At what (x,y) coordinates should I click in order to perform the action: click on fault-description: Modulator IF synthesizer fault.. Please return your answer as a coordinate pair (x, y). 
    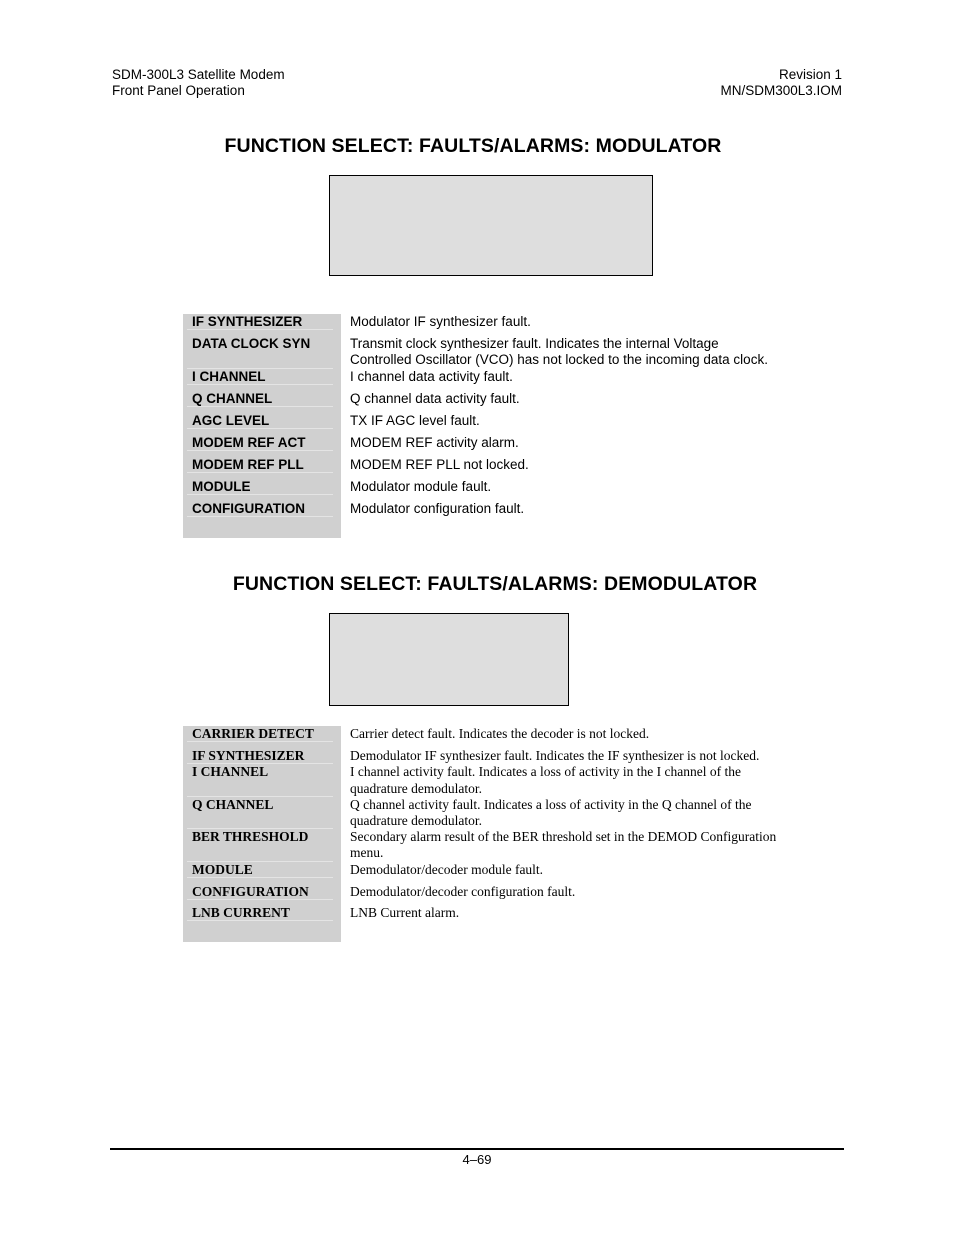
    Looking at the image, I should click on (440, 321).